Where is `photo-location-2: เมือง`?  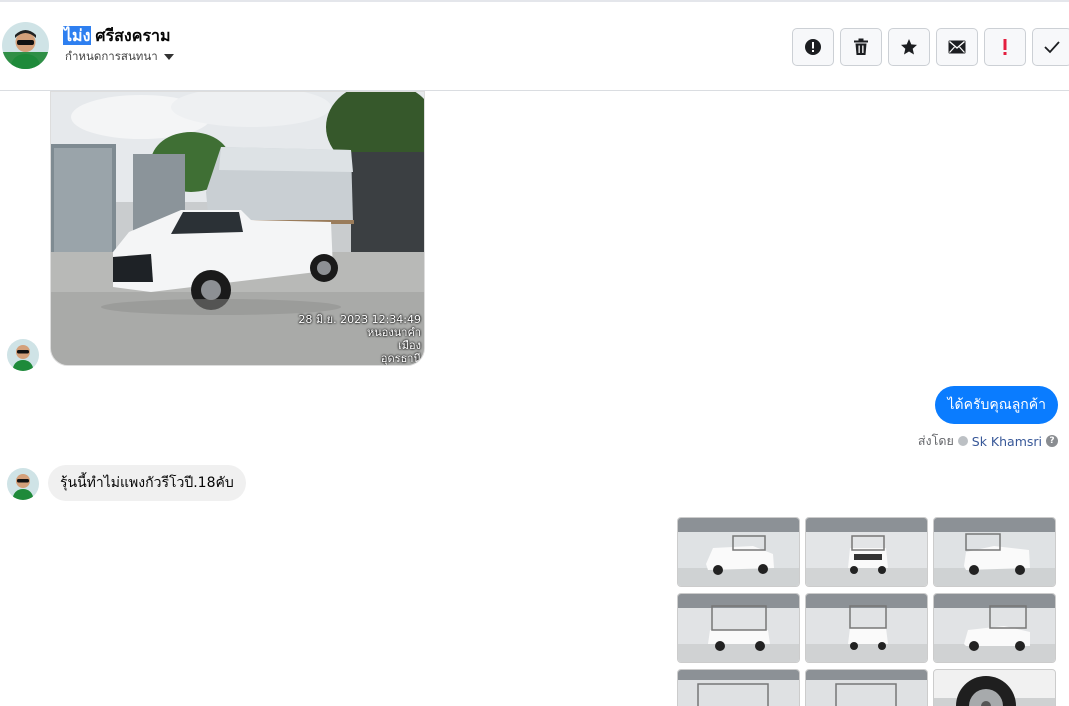
photo-location-2: เมือง is located at coordinates (409, 345).